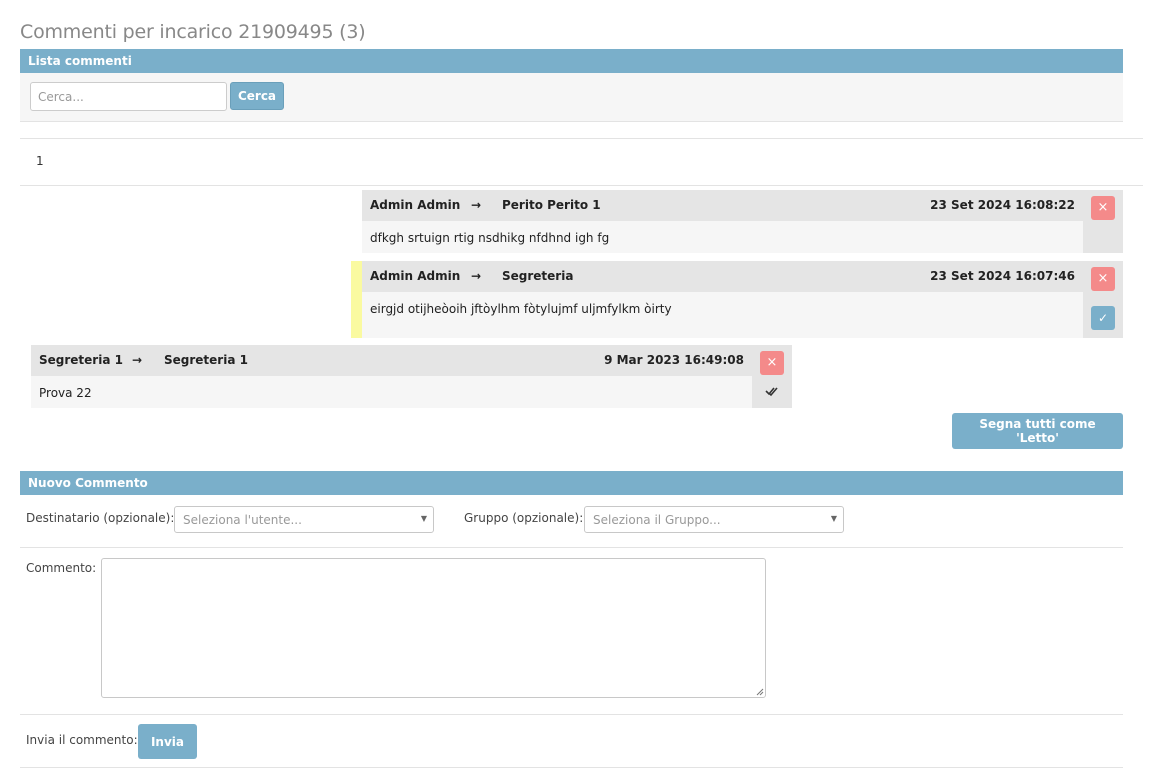 The height and width of the screenshot is (775, 1151). I want to click on comment-recipient: Segreteria 1, so click(206, 360).